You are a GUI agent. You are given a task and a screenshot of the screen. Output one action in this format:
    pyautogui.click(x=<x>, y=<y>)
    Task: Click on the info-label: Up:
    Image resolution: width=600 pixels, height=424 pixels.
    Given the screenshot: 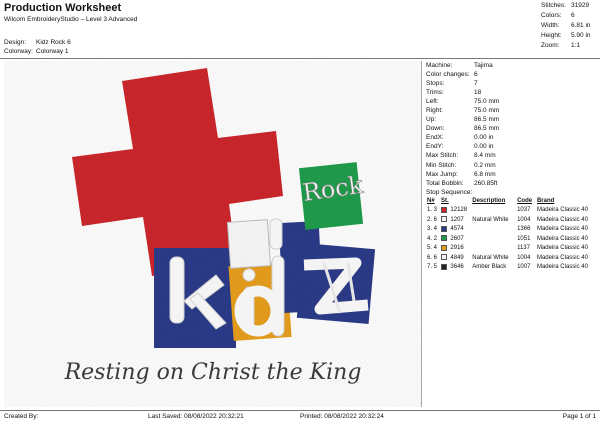 What is the action you would take?
    pyautogui.click(x=431, y=120)
    